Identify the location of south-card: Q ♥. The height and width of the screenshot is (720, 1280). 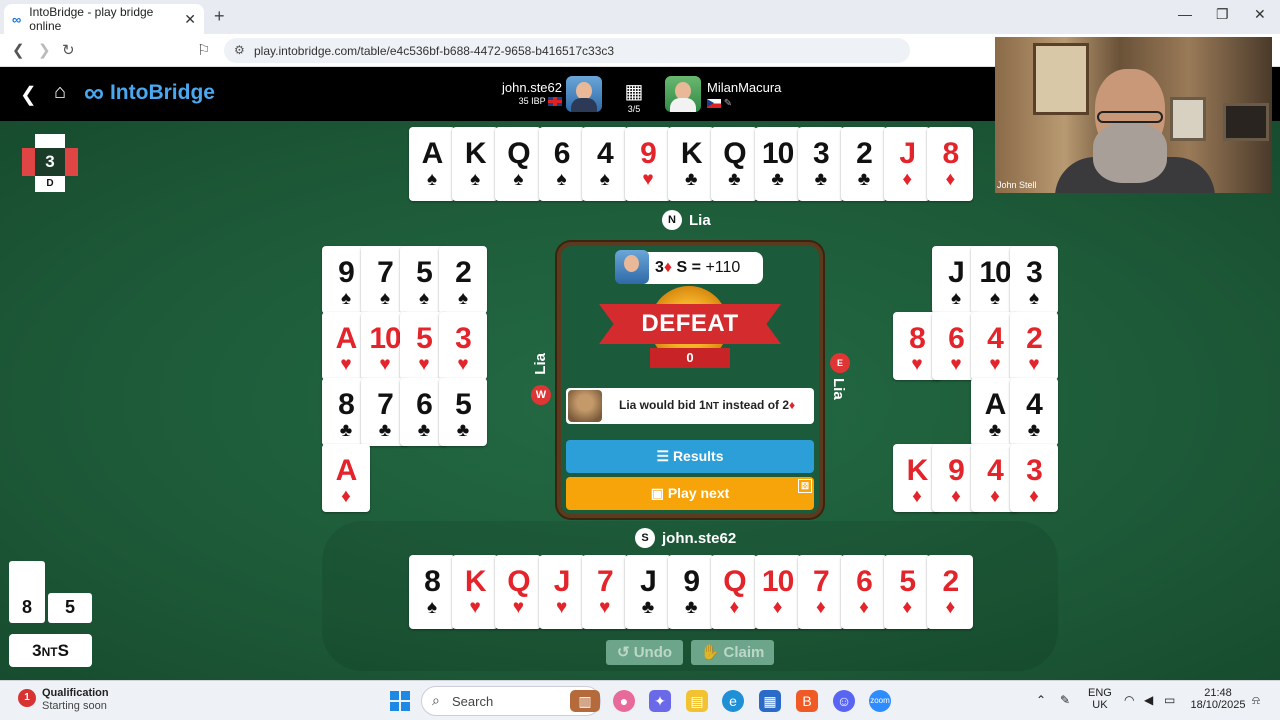
(518, 592).